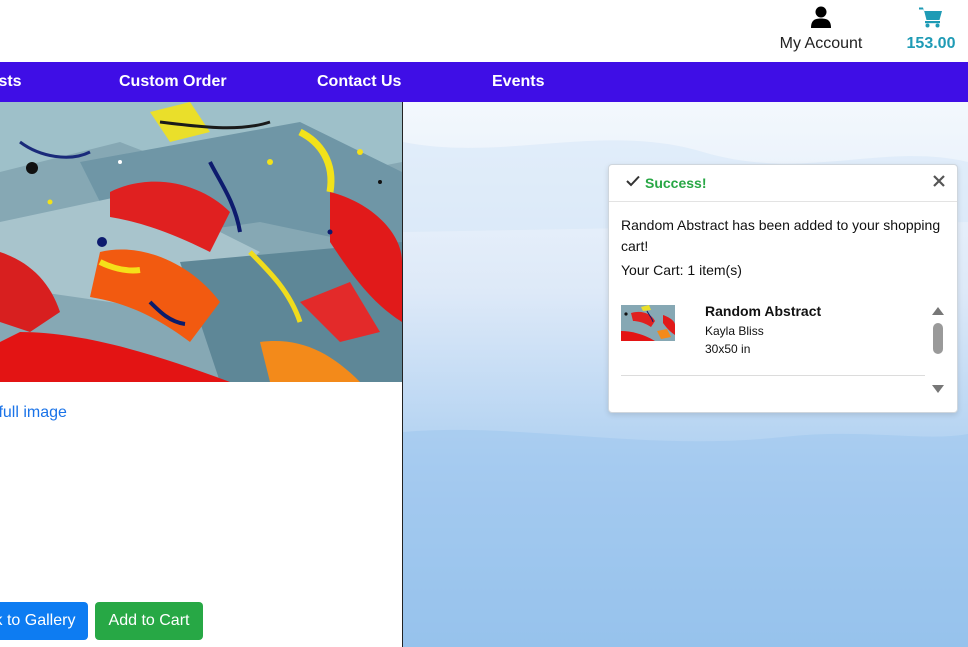 This screenshot has width=968, height=647. What do you see at coordinates (938, 311) in the screenshot?
I see `scroll-up-arrow-icon` at bounding box center [938, 311].